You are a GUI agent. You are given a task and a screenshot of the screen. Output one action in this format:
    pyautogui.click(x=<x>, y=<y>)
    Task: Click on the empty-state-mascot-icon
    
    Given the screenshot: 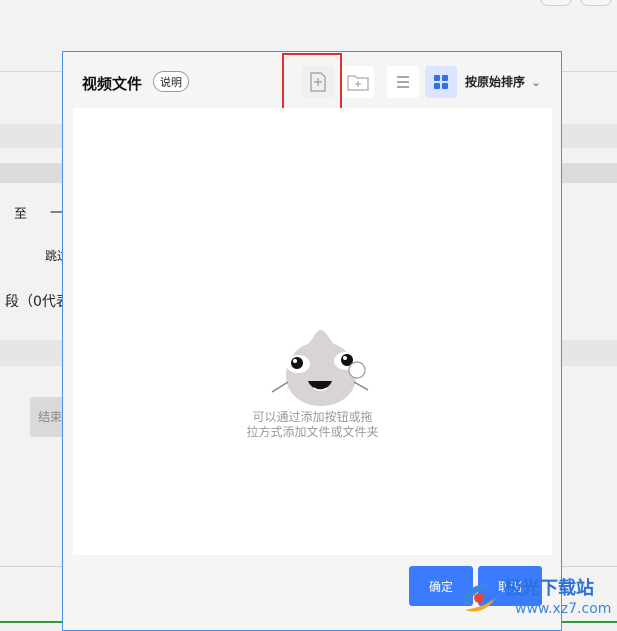 What is the action you would take?
    pyautogui.click(x=320, y=368)
    